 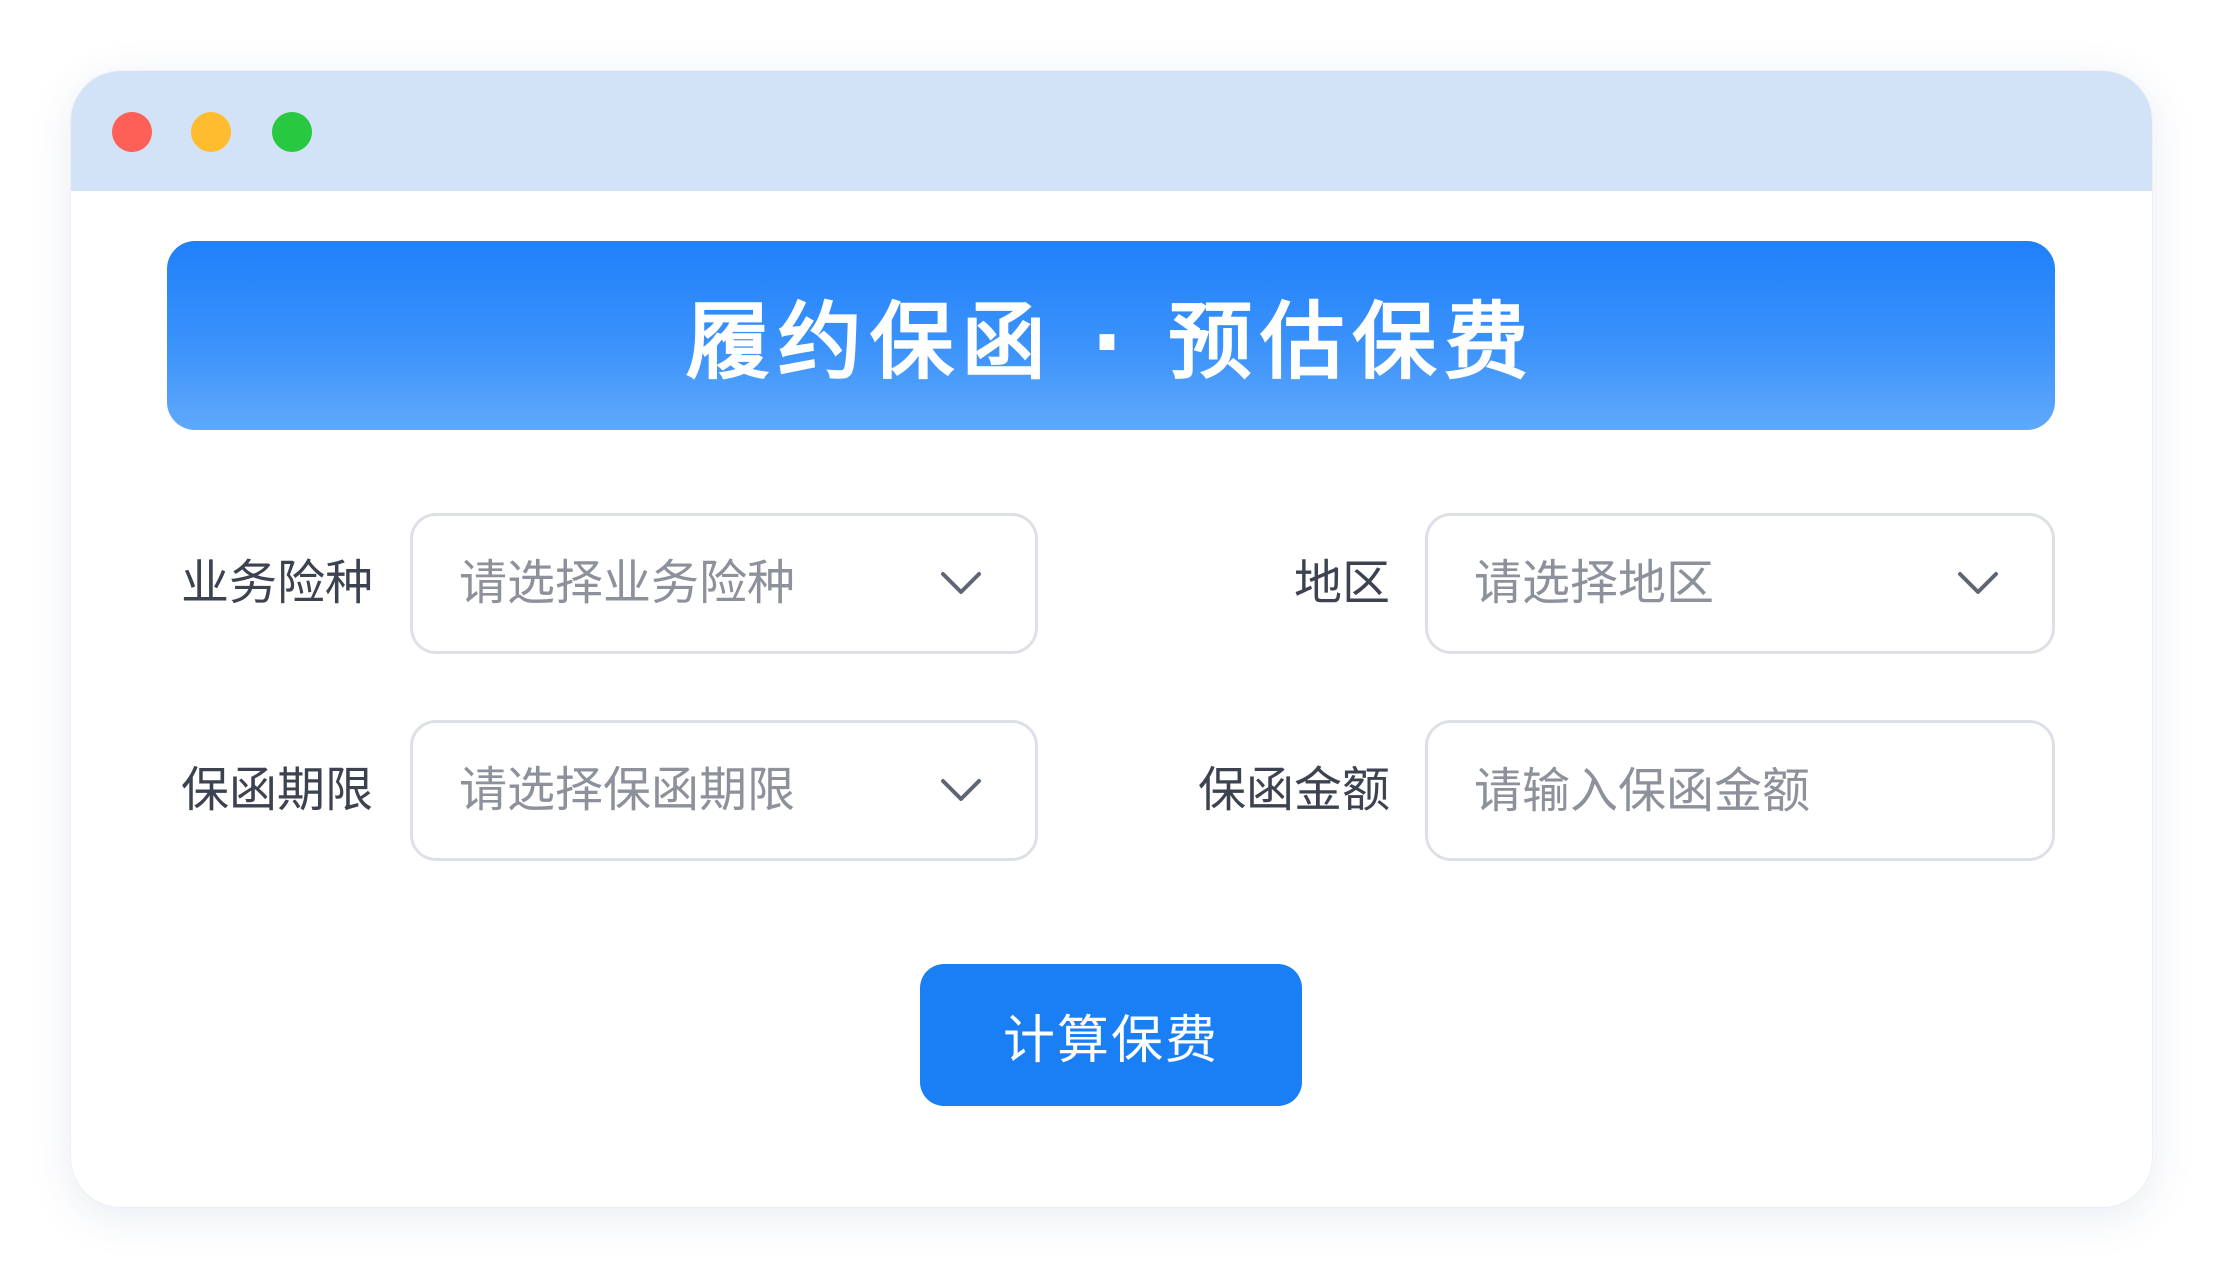 I want to click on guarantee-term-select: 请选择保函期限, so click(x=724, y=790).